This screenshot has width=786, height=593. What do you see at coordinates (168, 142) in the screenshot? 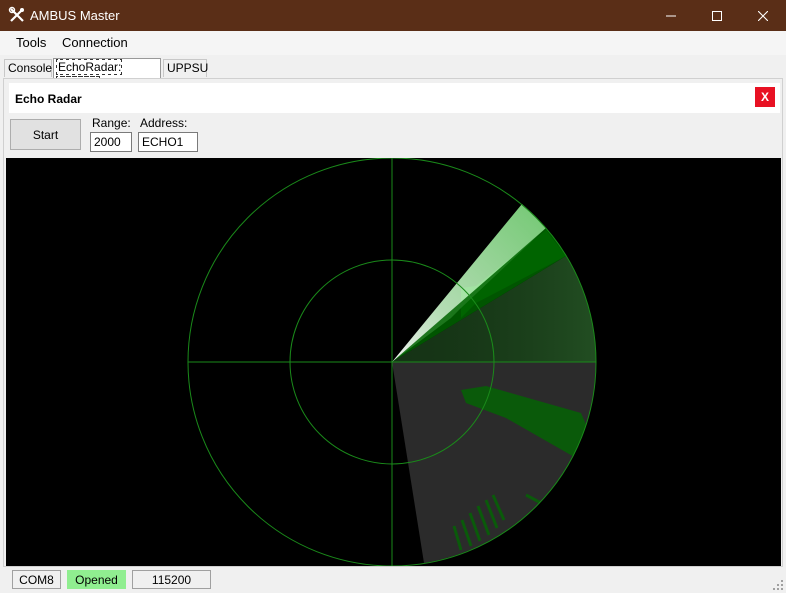
I see `address-input: ECHO1` at bounding box center [168, 142].